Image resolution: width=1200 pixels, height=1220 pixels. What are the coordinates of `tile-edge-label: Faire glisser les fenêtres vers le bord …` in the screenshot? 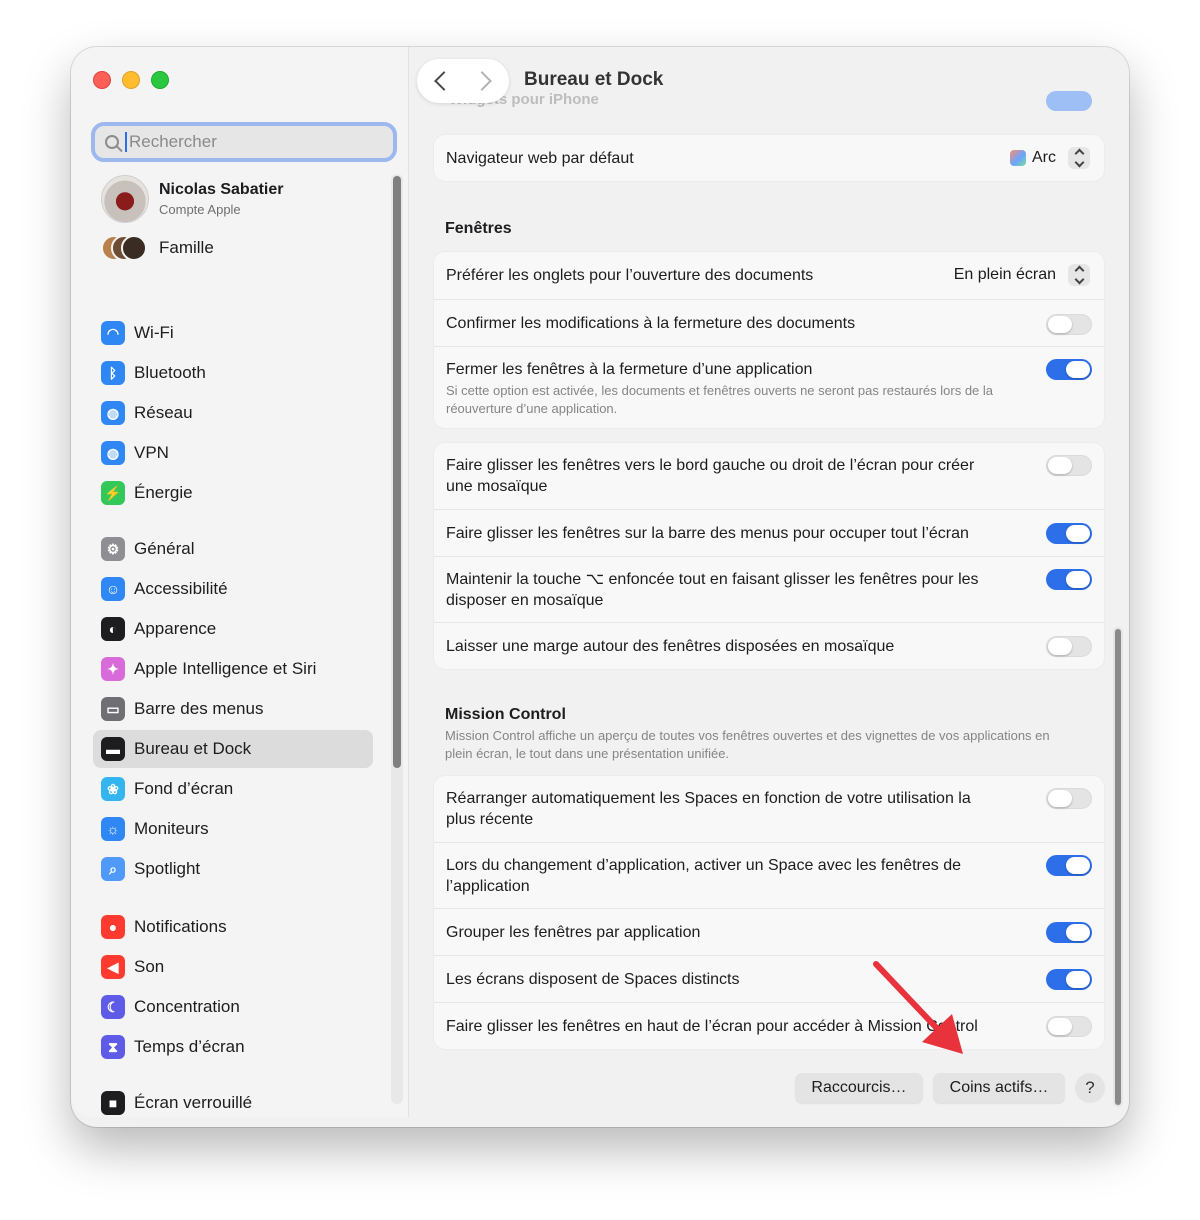 It's located at (710, 476).